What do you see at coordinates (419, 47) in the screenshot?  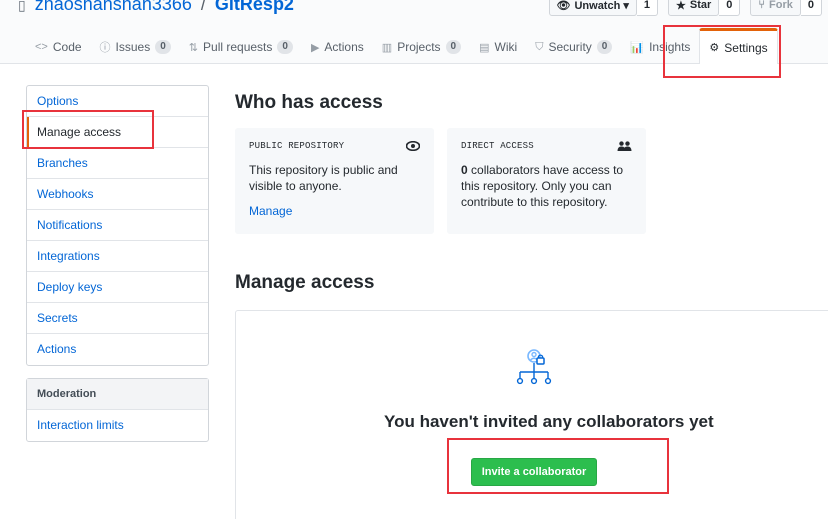 I see `tab-projects-label: Projects` at bounding box center [419, 47].